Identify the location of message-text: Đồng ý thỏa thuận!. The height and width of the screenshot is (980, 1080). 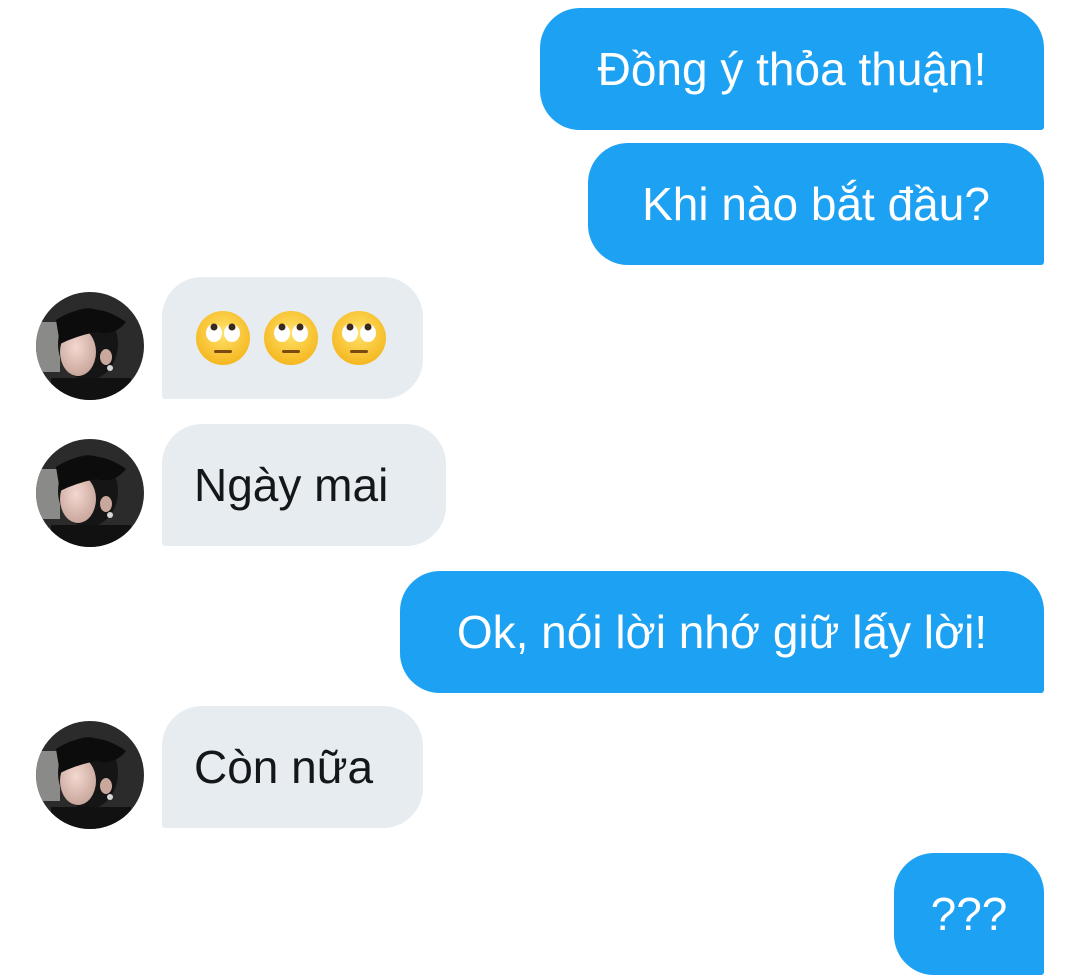
(792, 69).